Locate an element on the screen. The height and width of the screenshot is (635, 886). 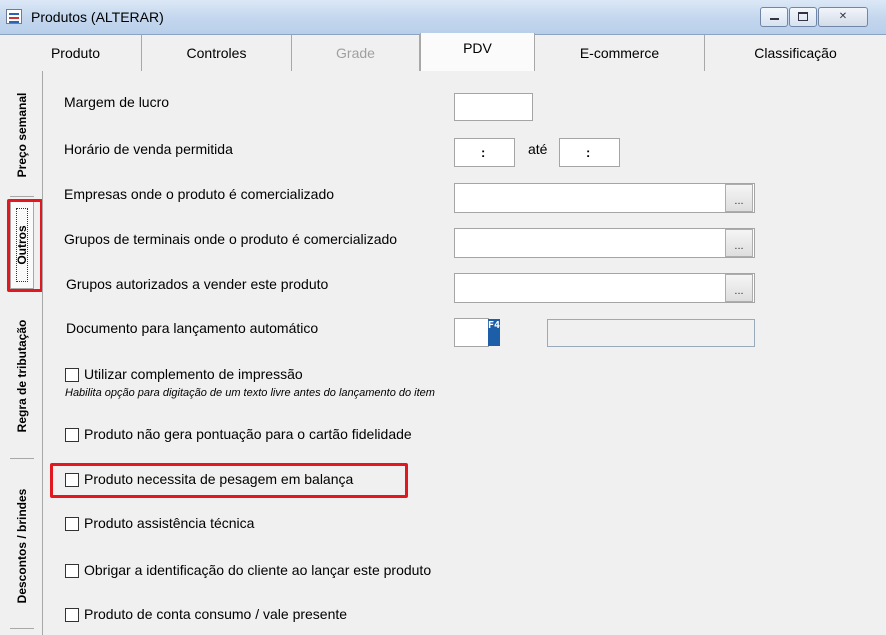
side-tab-regra-tributacao: Regra de tributação is located at coordinates (22, 376).